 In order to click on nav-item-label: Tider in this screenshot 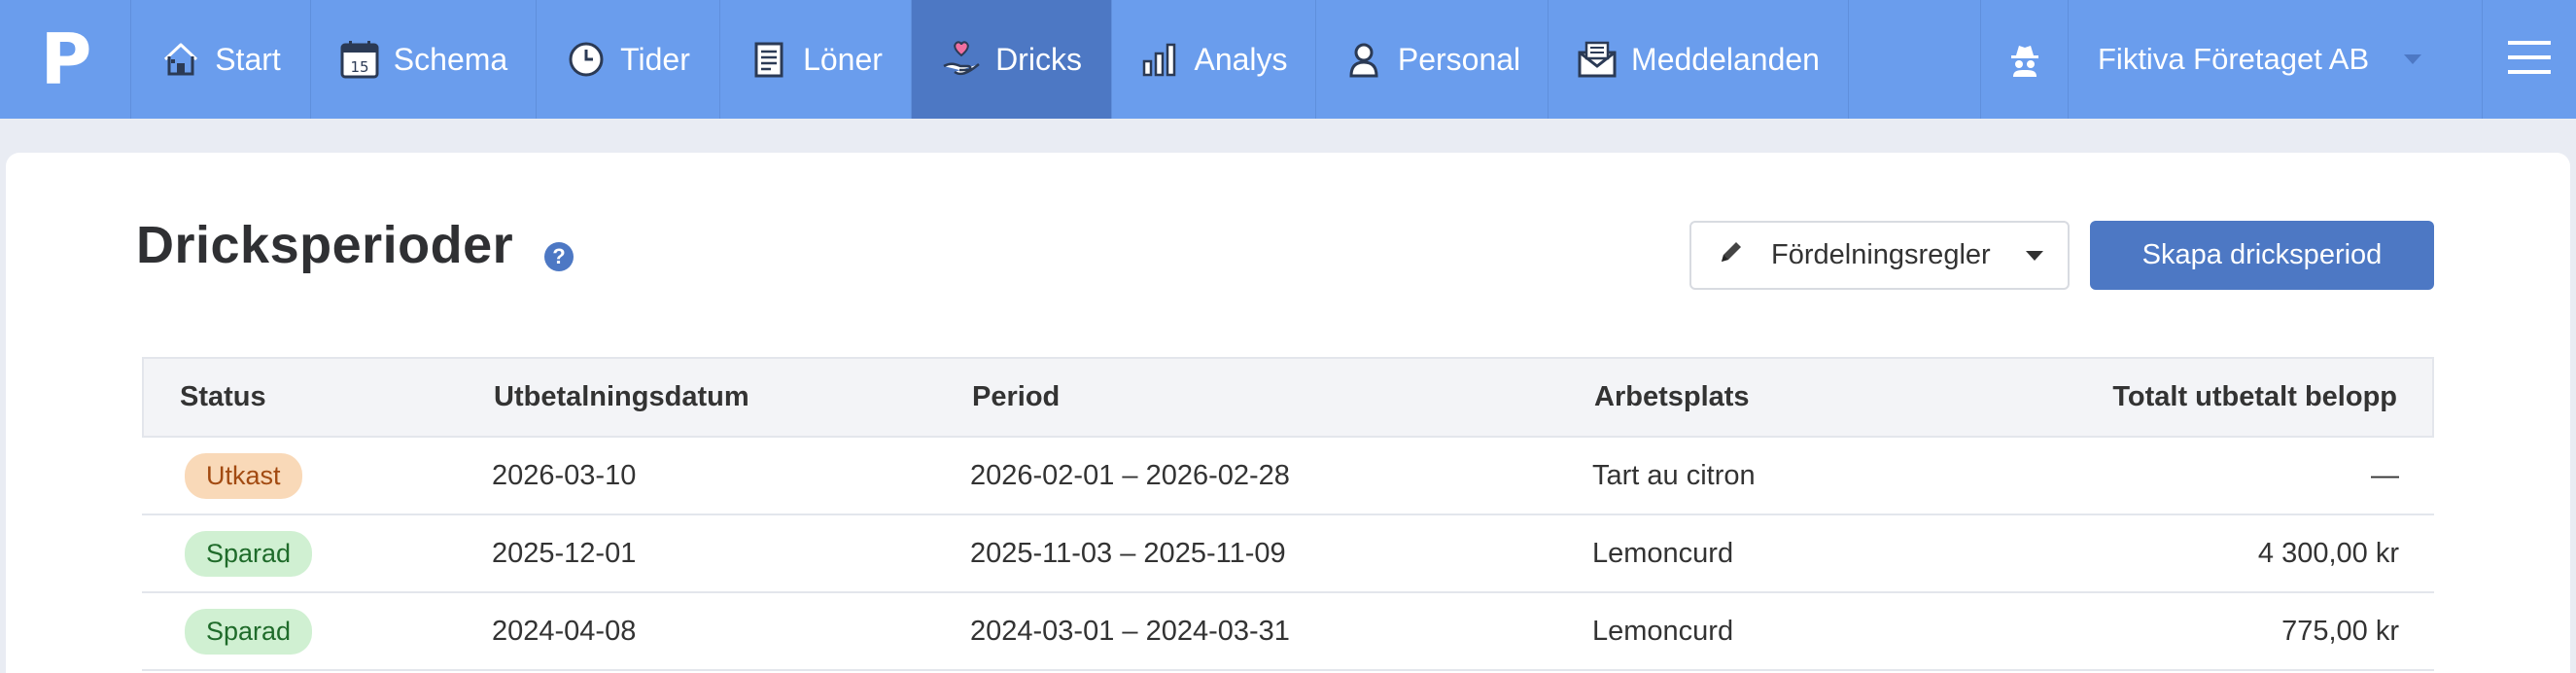, I will do `click(655, 59)`.